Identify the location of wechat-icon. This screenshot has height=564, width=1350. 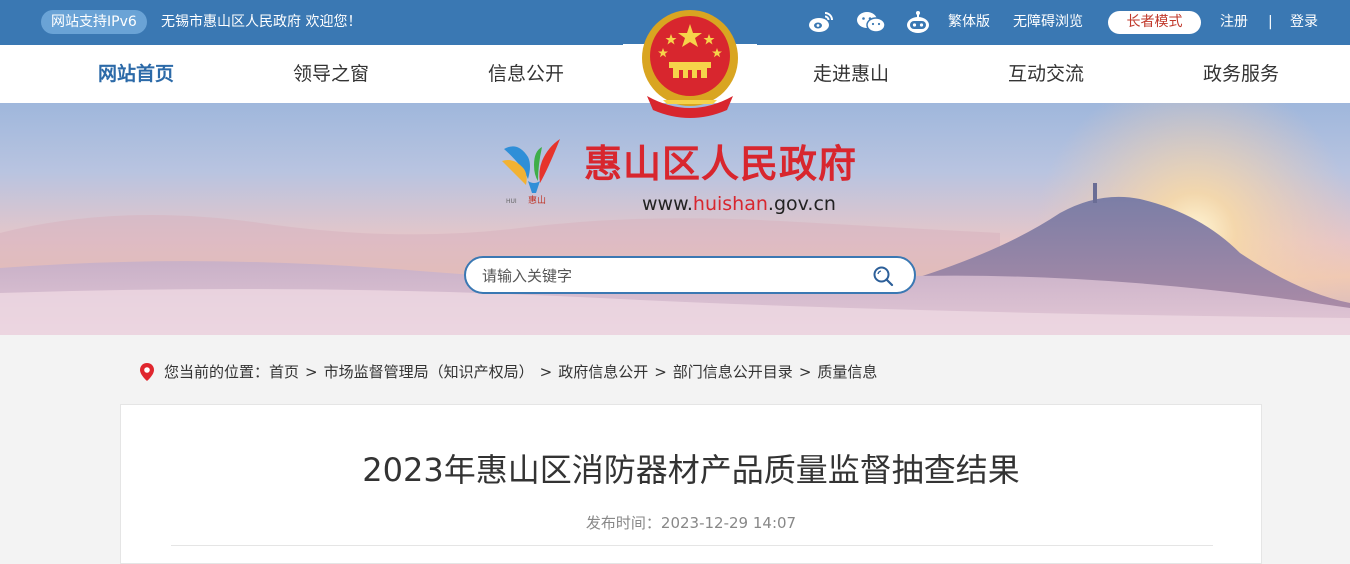
(871, 22).